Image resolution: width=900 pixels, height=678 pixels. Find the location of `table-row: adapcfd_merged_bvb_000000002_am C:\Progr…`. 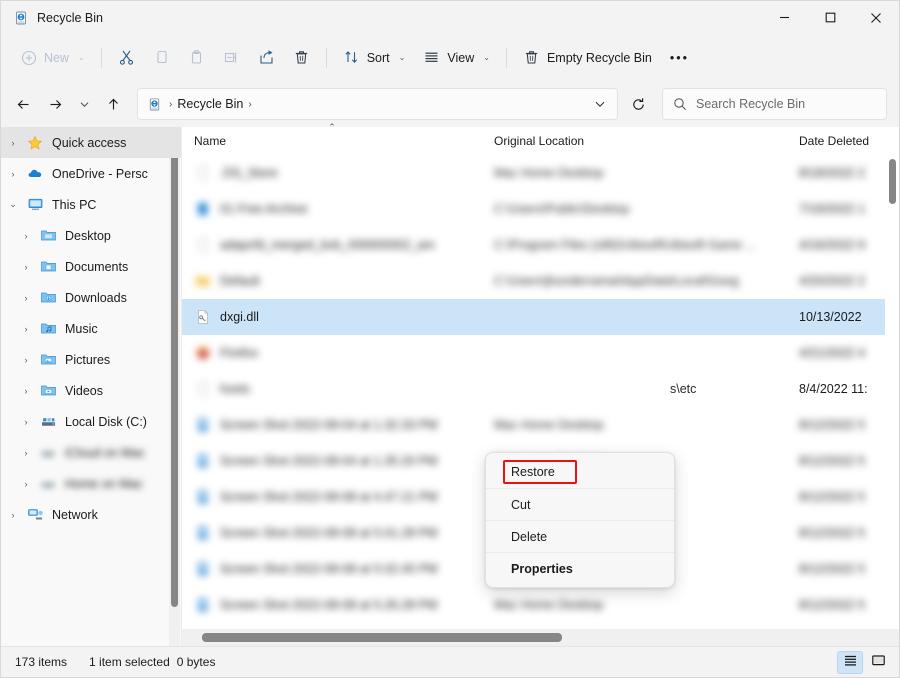

table-row: adapcfd_merged_bvb_000000002_am C:\Progr… is located at coordinates (540, 245).